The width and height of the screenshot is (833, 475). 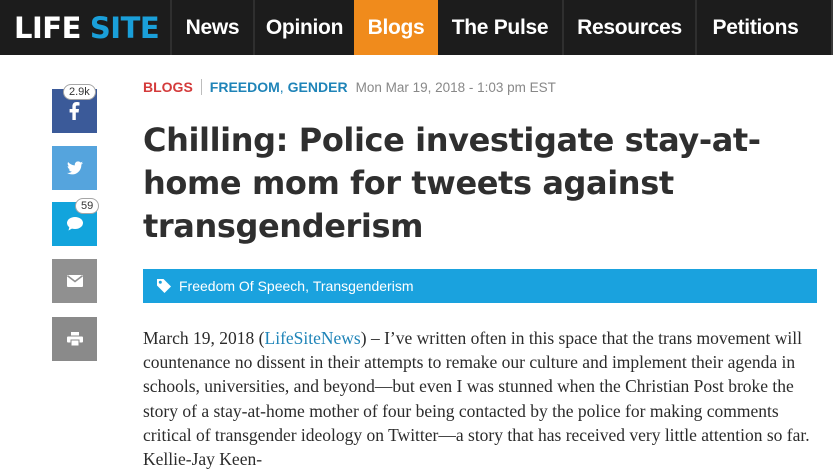 I want to click on twitter-icon, so click(x=74, y=168).